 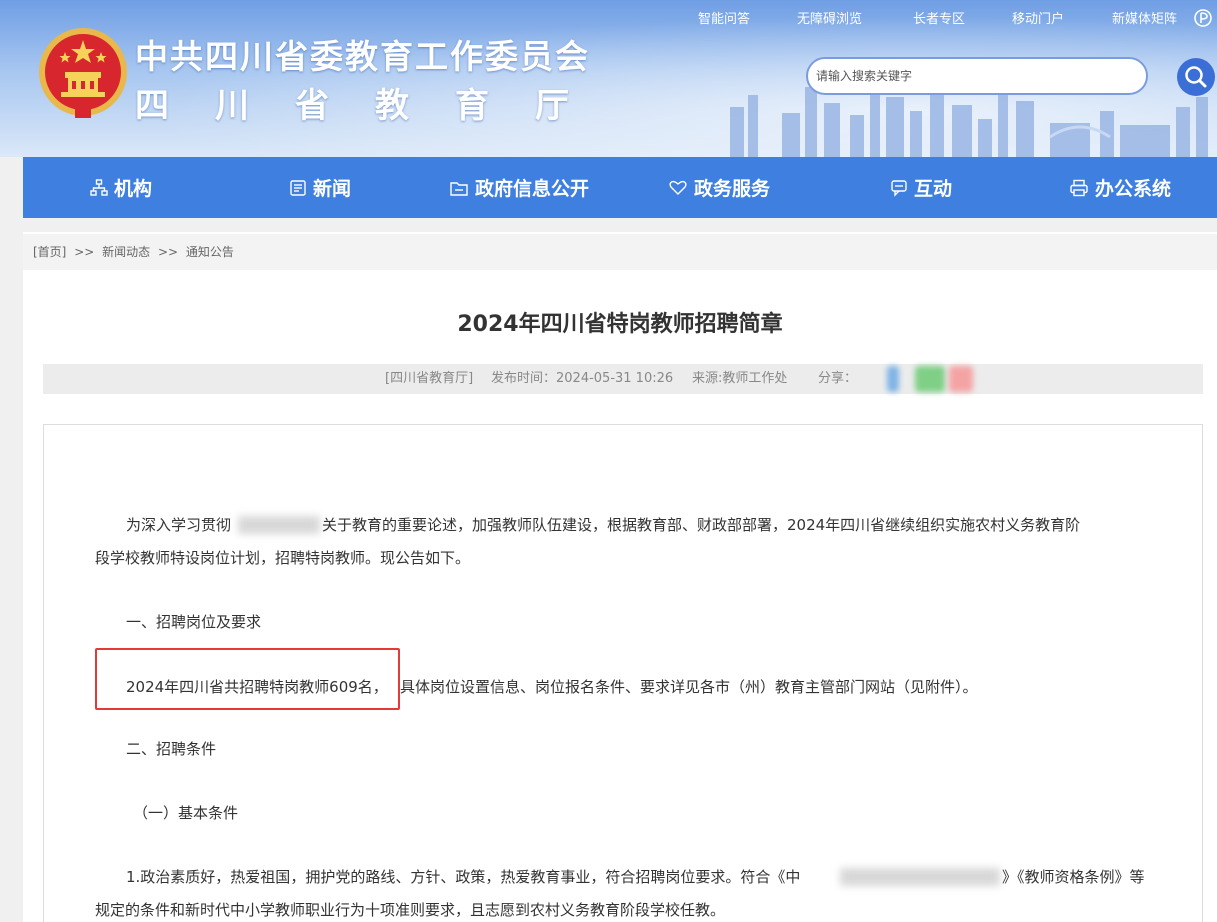 What do you see at coordinates (740, 378) in the screenshot?
I see `meta-source: 来源:教师工作处` at bounding box center [740, 378].